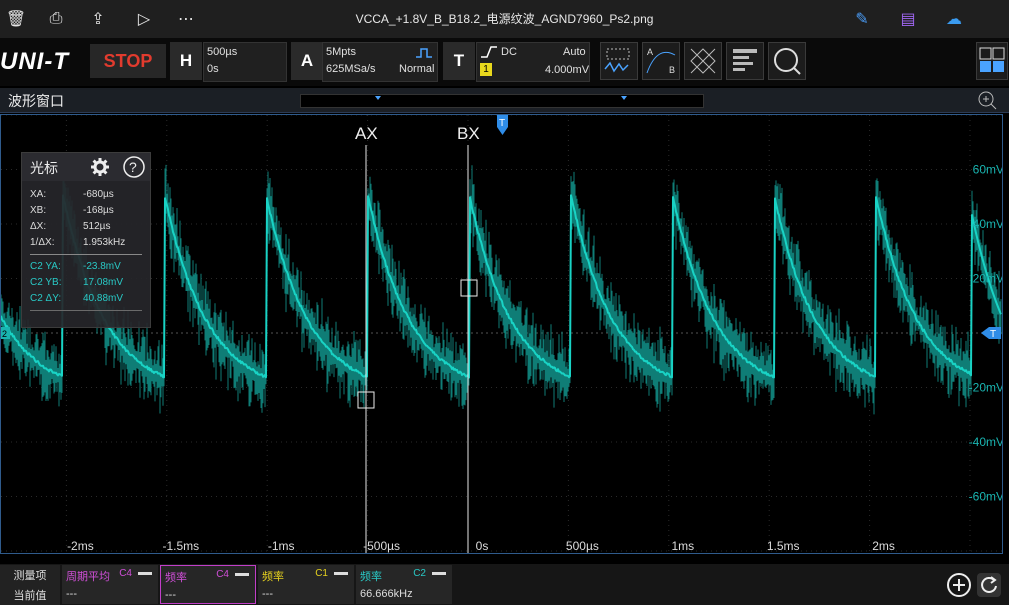 The height and width of the screenshot is (605, 1009). What do you see at coordinates (222, 52) in the screenshot?
I see `timebase-value: 500µs` at bounding box center [222, 52].